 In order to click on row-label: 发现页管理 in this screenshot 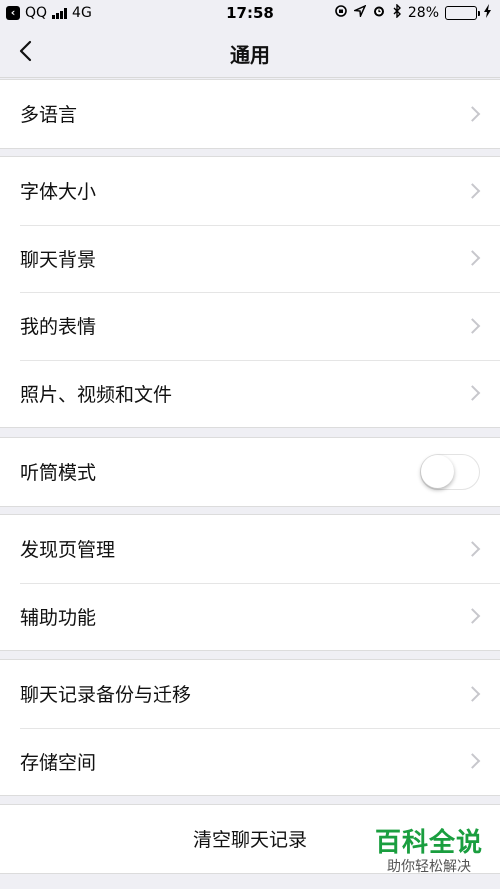, I will do `click(68, 550)`.